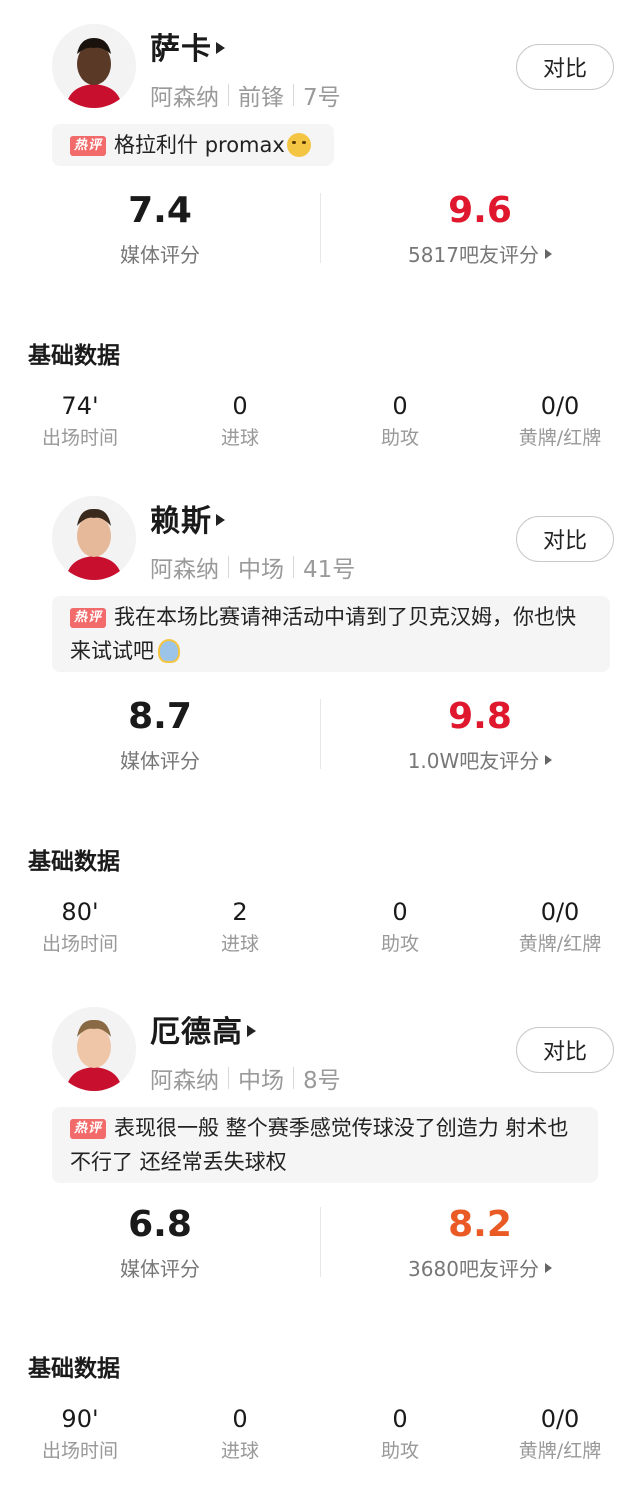 This screenshot has width=640, height=1502. I want to click on fan-rating-value: 8.2, so click(480, 1224).